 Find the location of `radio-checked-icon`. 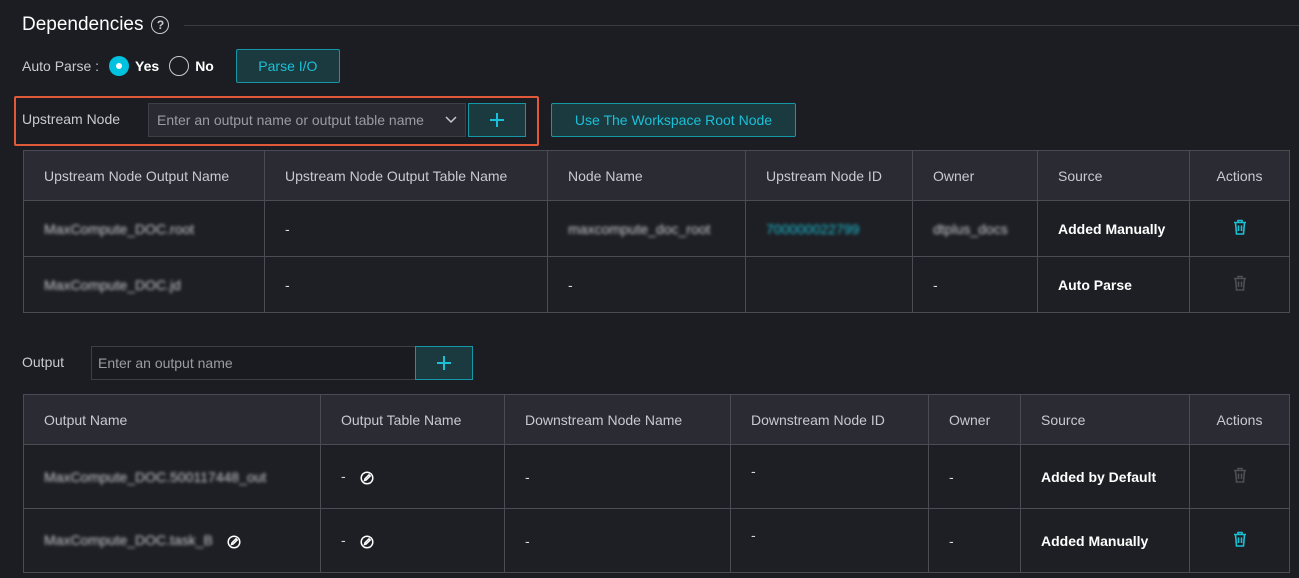

radio-checked-icon is located at coordinates (119, 66).